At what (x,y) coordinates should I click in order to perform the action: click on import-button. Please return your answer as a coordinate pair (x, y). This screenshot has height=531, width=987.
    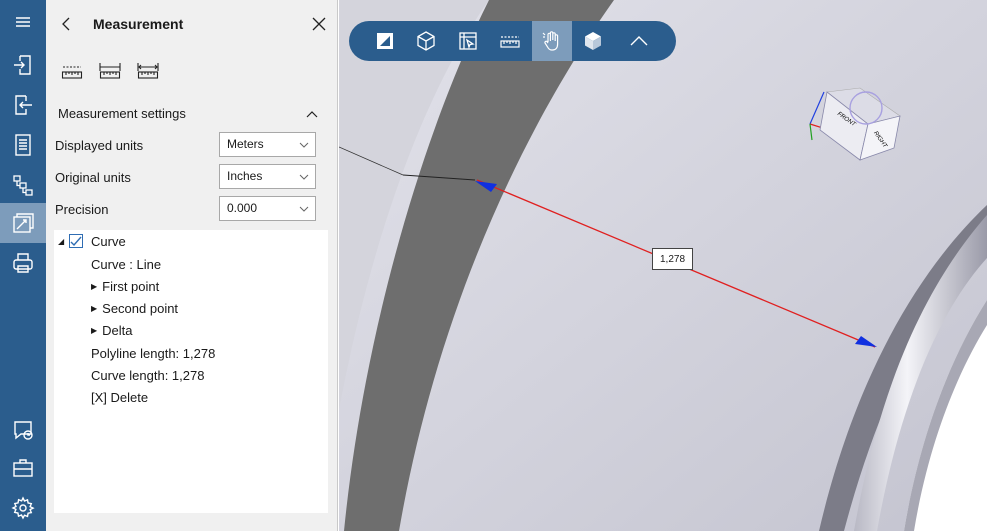
    Looking at the image, I should click on (23, 65).